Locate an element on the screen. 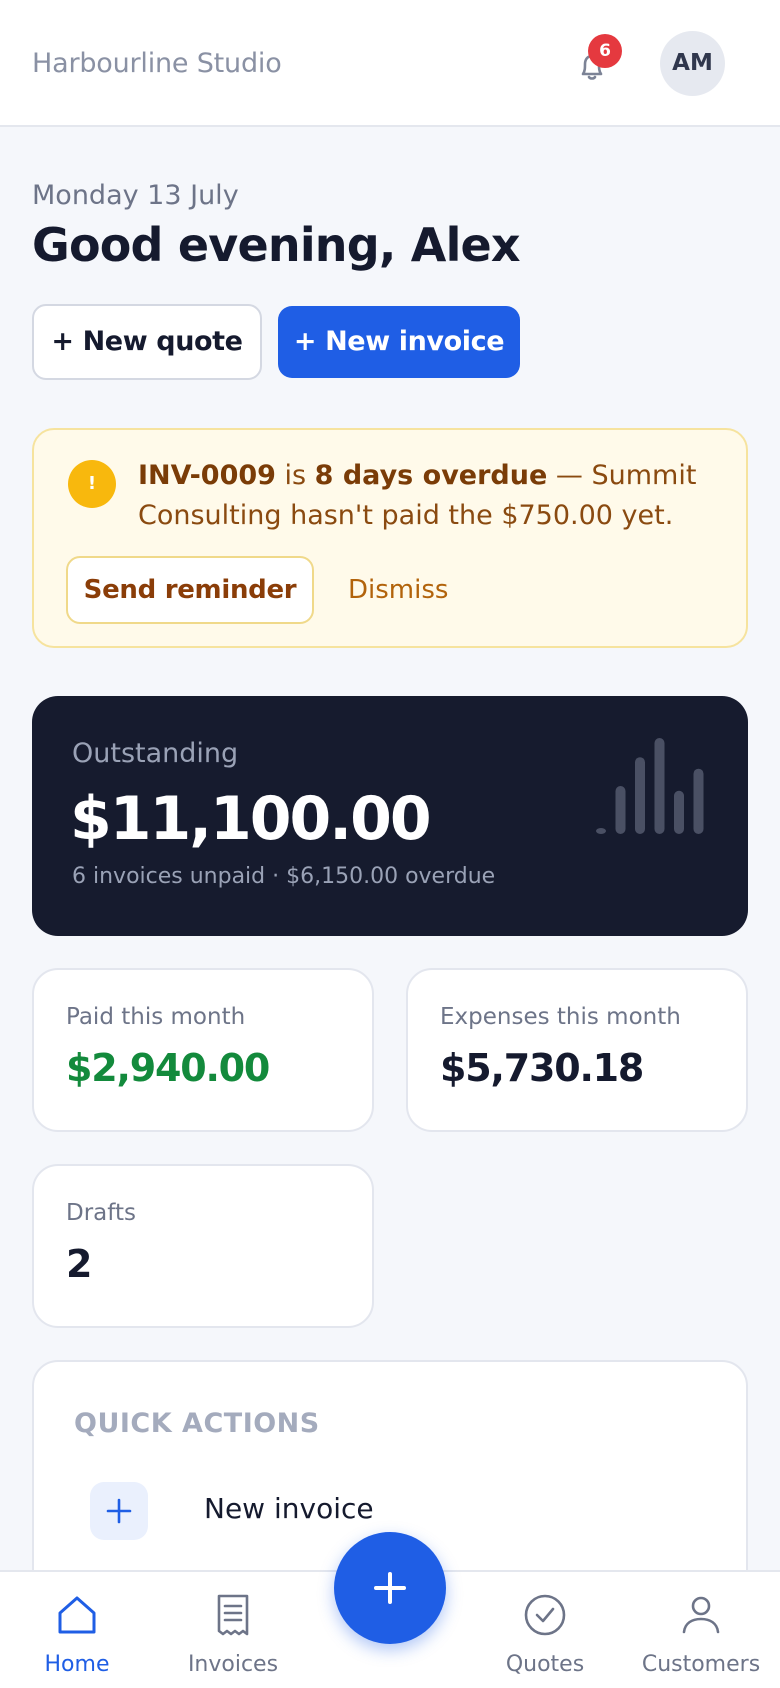 The height and width of the screenshot is (1688, 780). nav-quotes-label: Quotes is located at coordinates (545, 1664).